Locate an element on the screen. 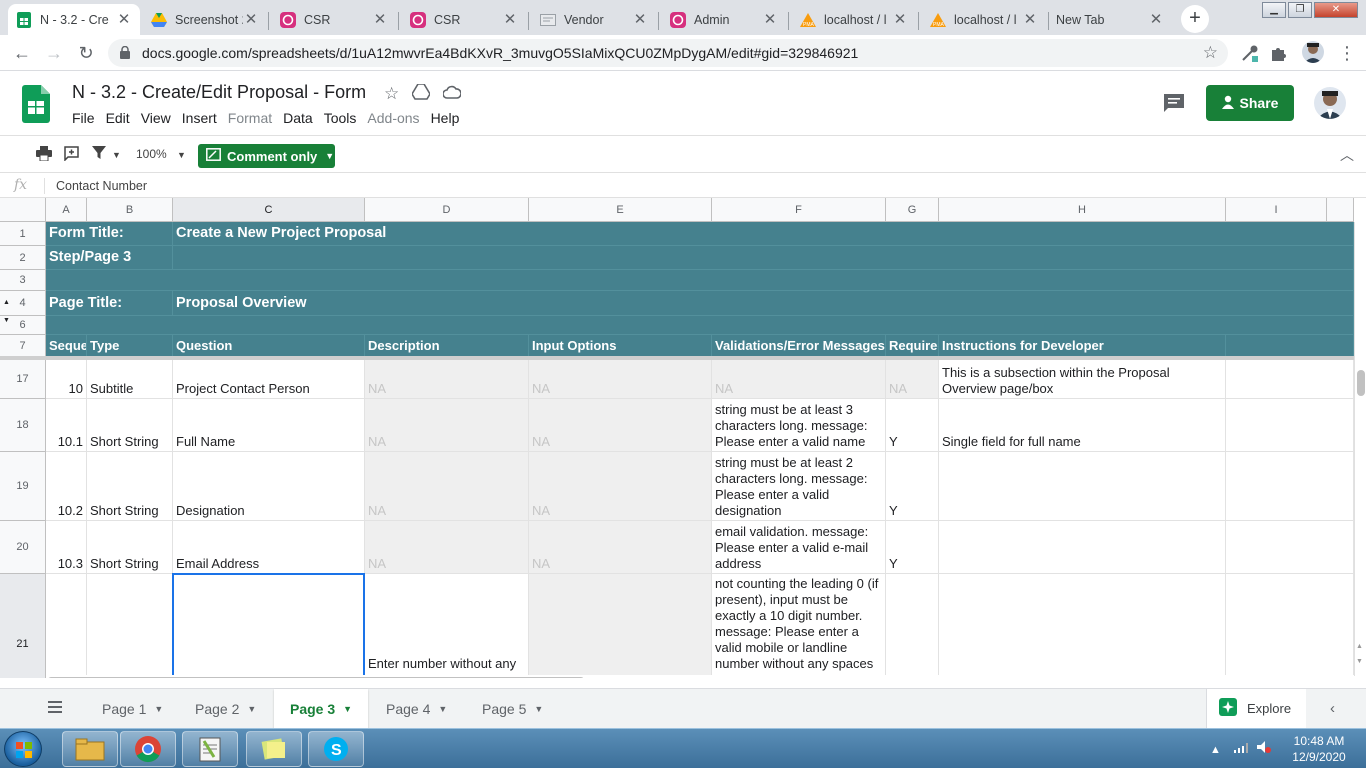 This screenshot has height=771, width=1366. menu-help: Help is located at coordinates (445, 118).